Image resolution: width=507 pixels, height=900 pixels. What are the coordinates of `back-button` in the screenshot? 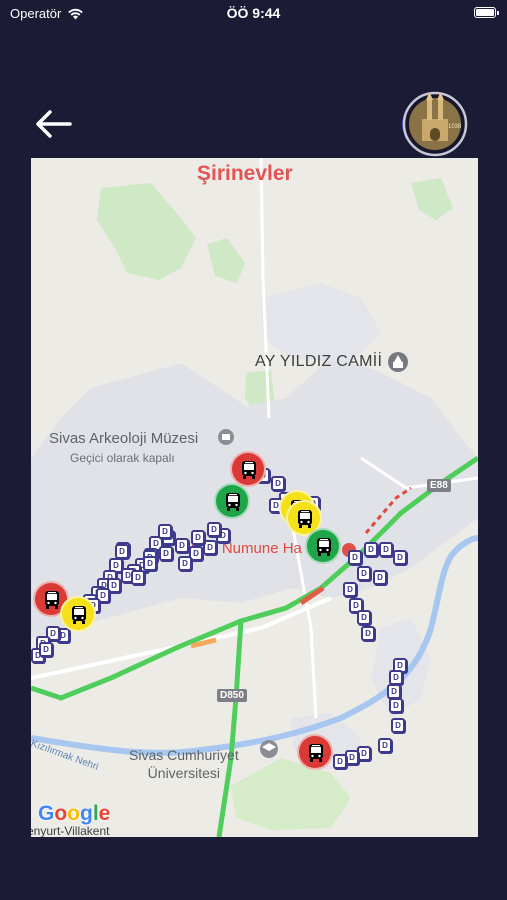 It's located at (55, 124).